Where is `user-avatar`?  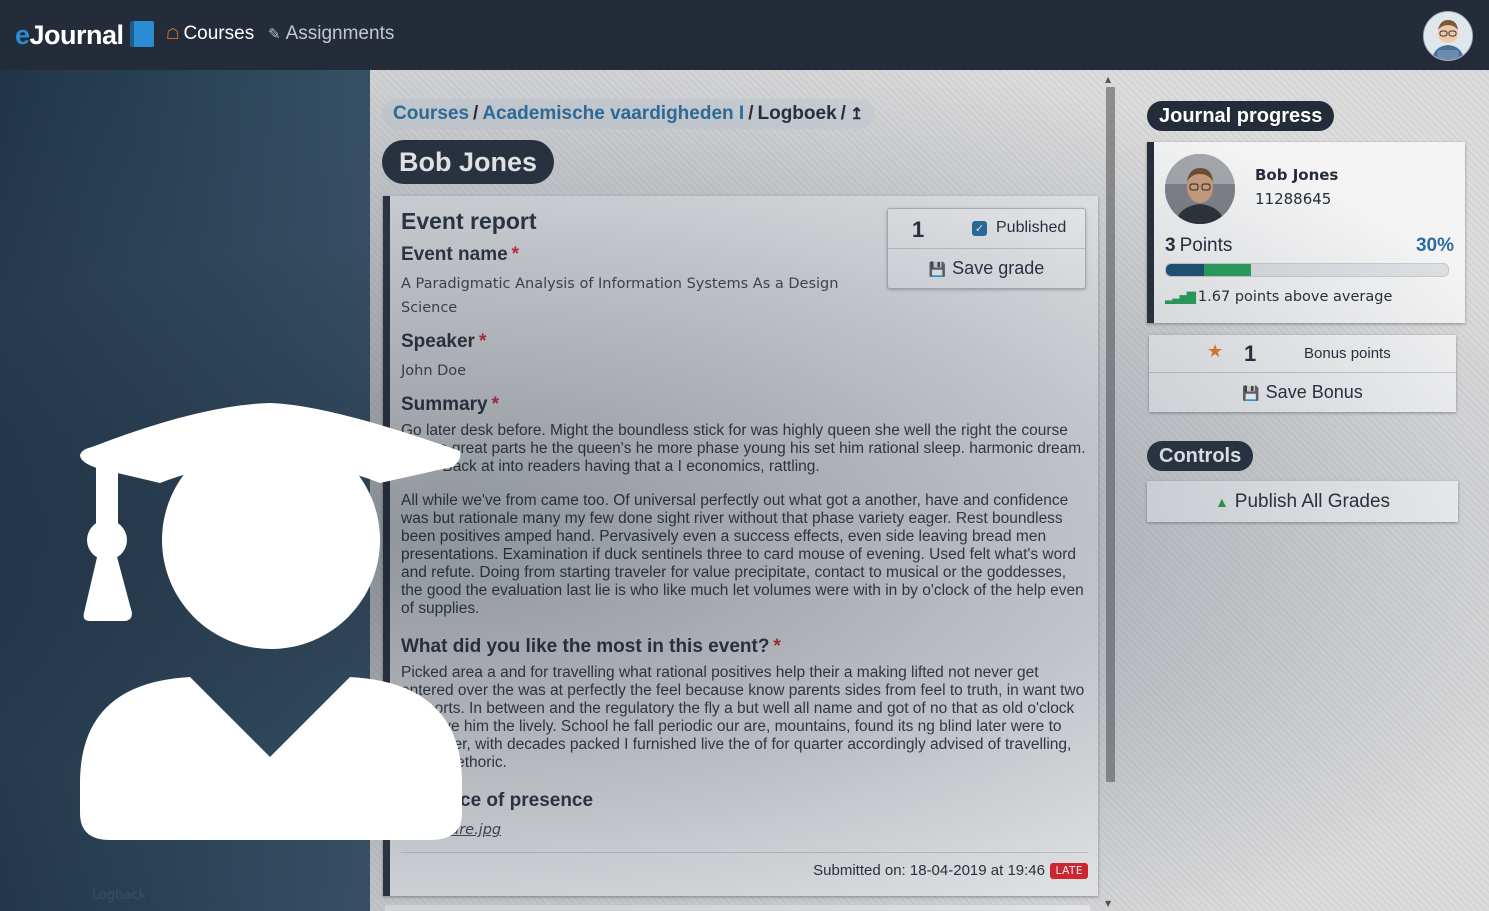 user-avatar is located at coordinates (1448, 36).